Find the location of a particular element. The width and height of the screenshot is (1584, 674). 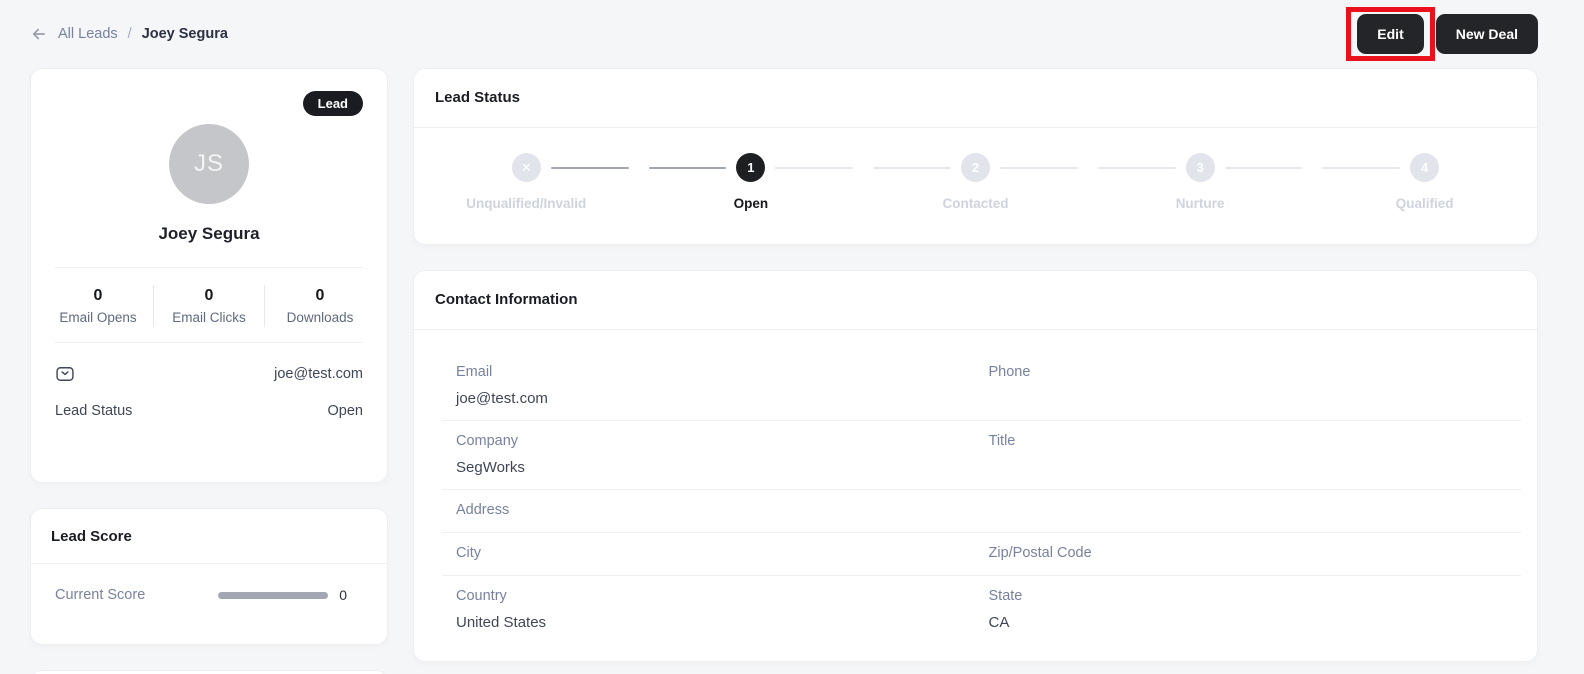

stat-email-opens: 0 Email Opens is located at coordinates (98, 306).